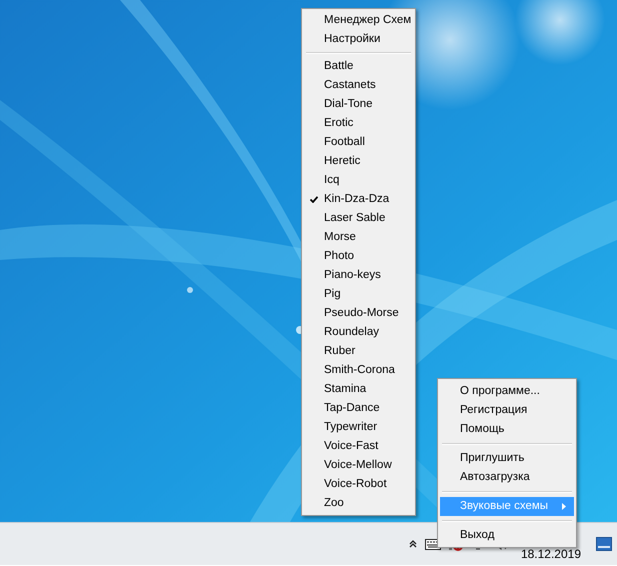  What do you see at coordinates (507, 410) in the screenshot?
I see `menu-item: Регистрация` at bounding box center [507, 410].